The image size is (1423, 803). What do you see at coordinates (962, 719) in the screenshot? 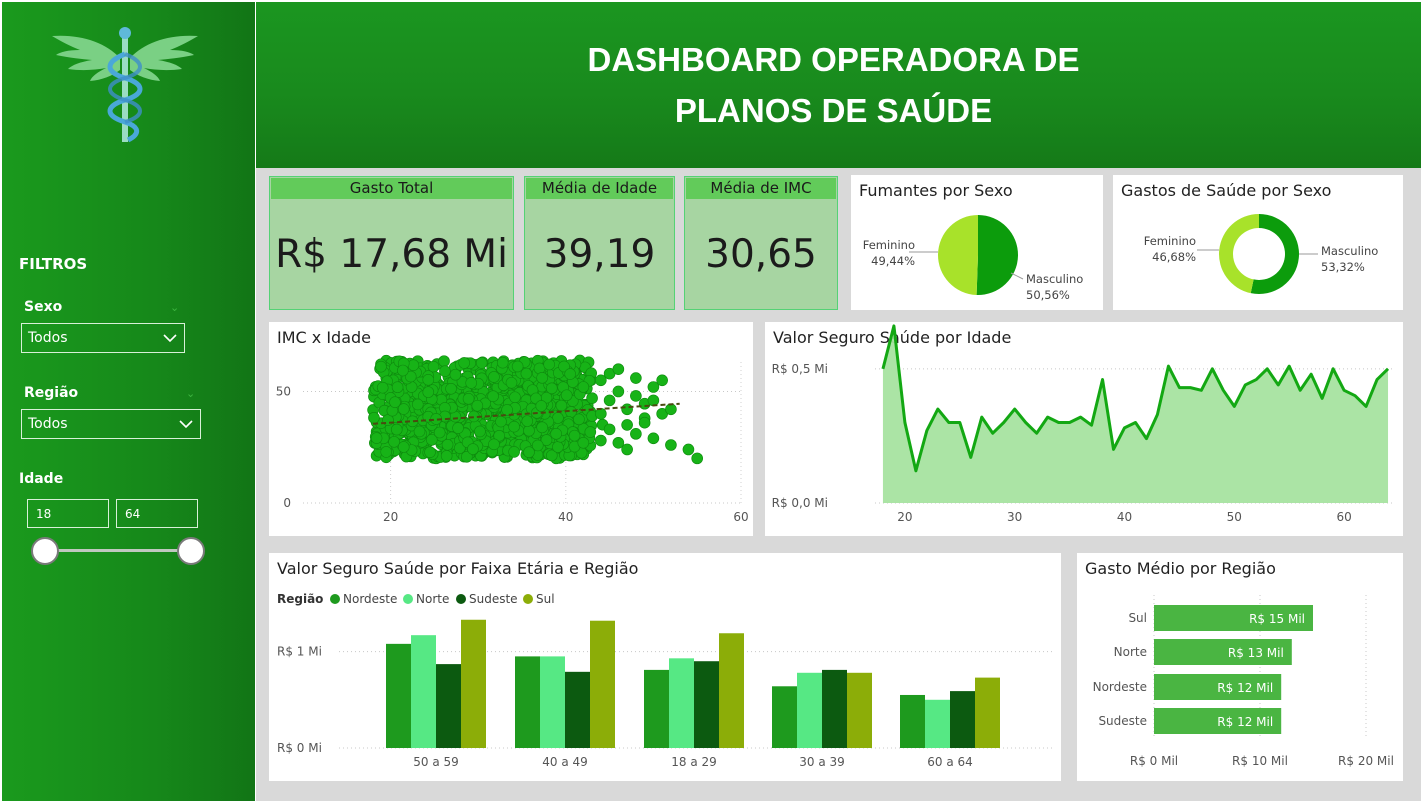
I see `bar-sudeste` at bounding box center [962, 719].